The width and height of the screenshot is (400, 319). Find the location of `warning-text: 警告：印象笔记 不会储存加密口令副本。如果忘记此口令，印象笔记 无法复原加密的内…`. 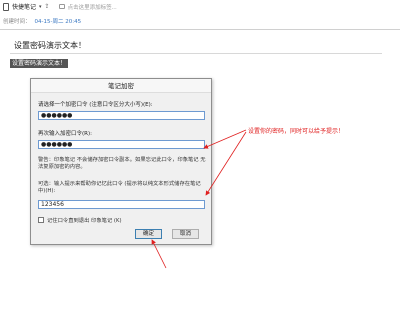

warning-text: 警告：印象笔记 不会储存加密口令副本。如果忘记此口令，印象笔记 无法复原加密的内… is located at coordinates (122, 163).